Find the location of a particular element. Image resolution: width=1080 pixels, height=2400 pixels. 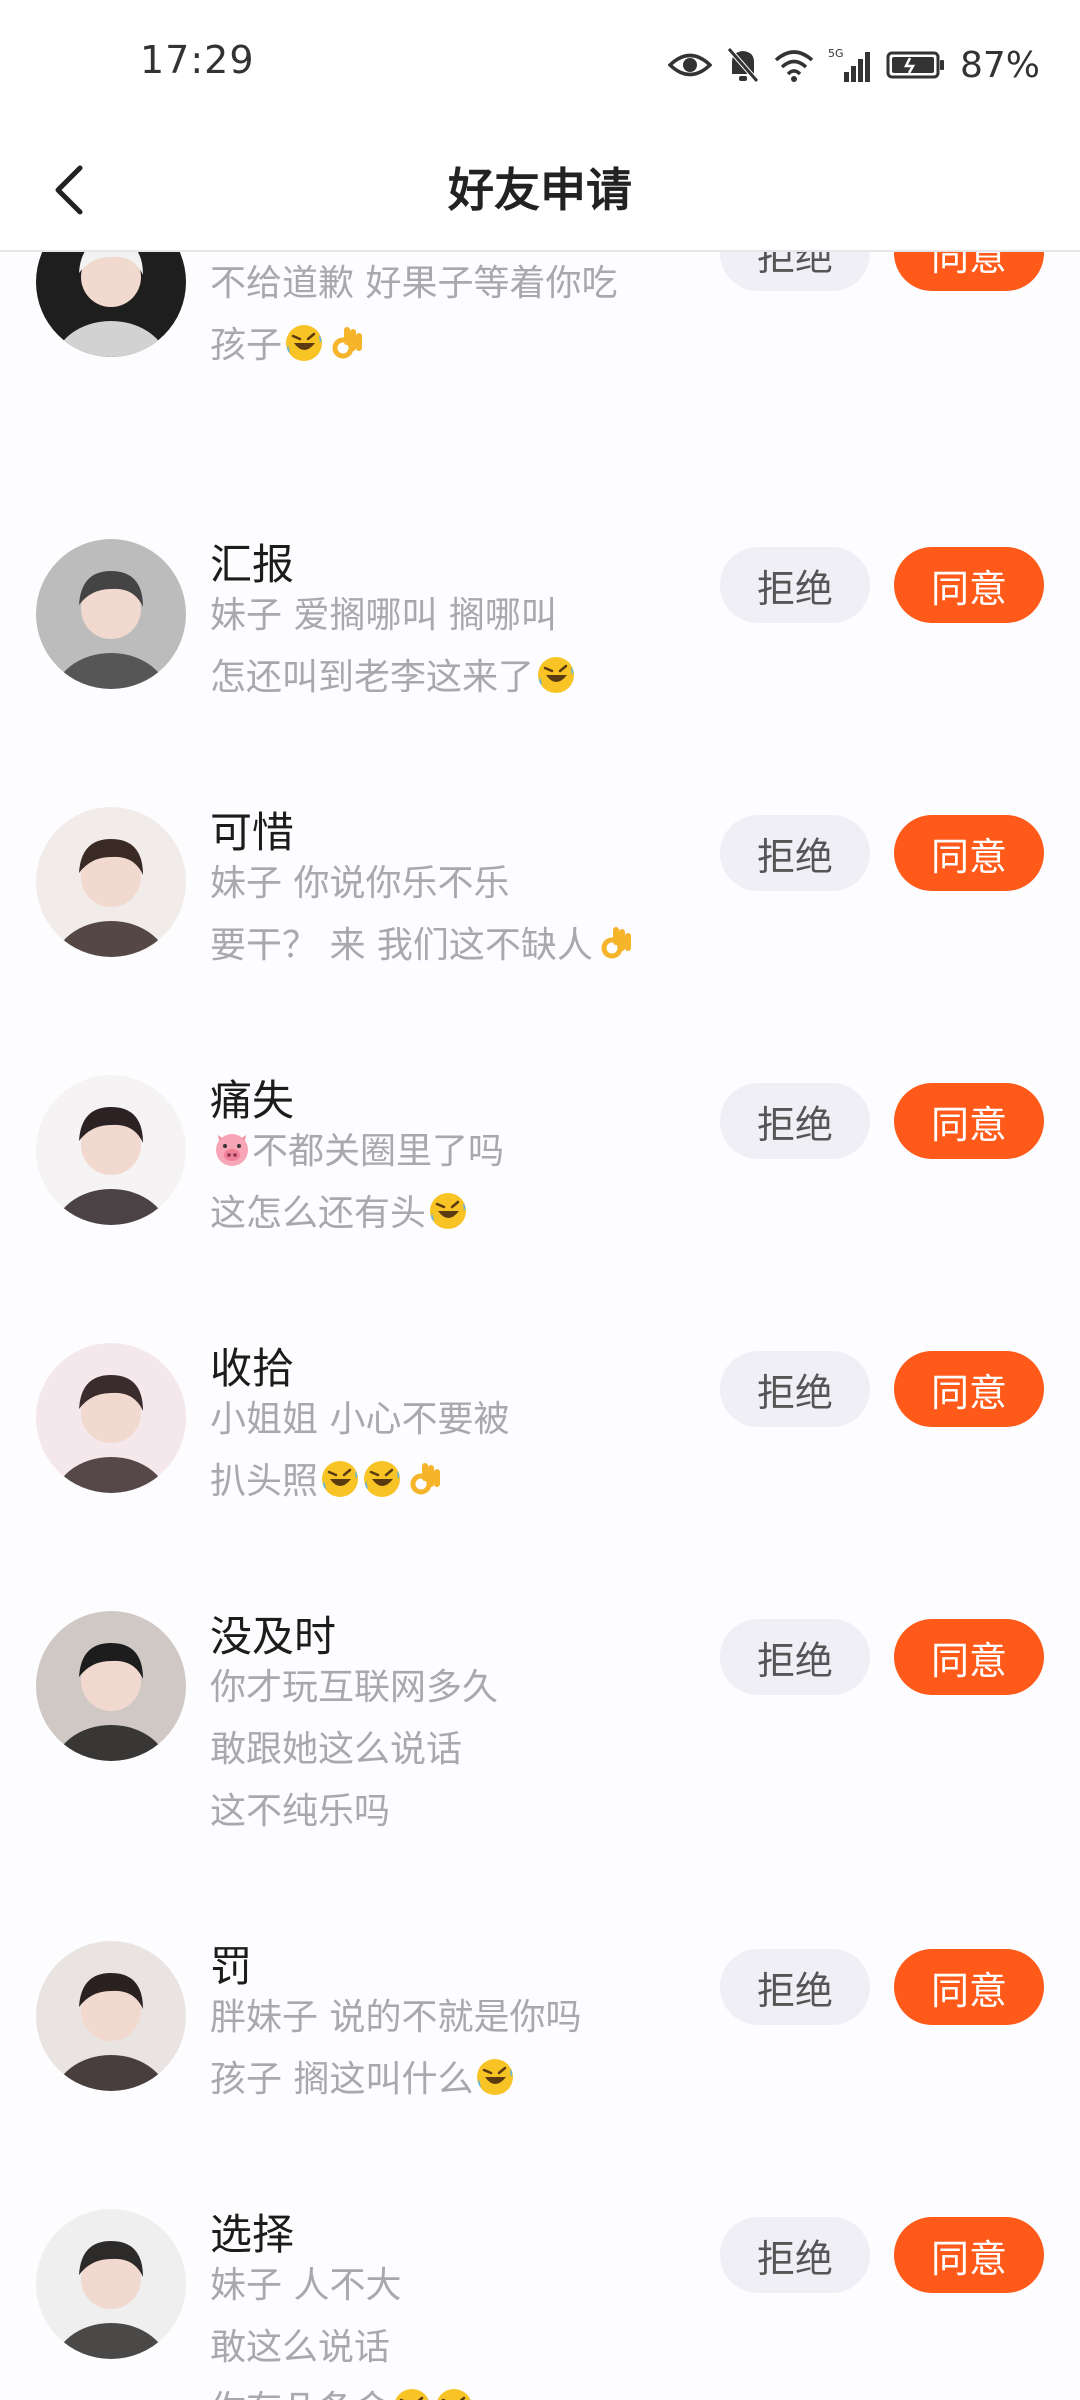

request-message-line: 妹子 人不大 is located at coordinates (305, 2286).